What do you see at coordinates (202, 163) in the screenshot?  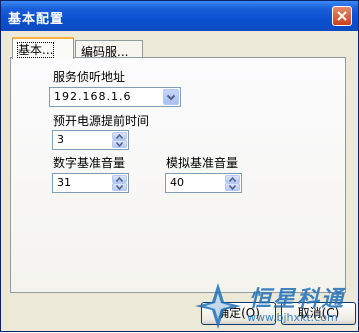 I see `analog-volume-label: 模拟基准音量` at bounding box center [202, 163].